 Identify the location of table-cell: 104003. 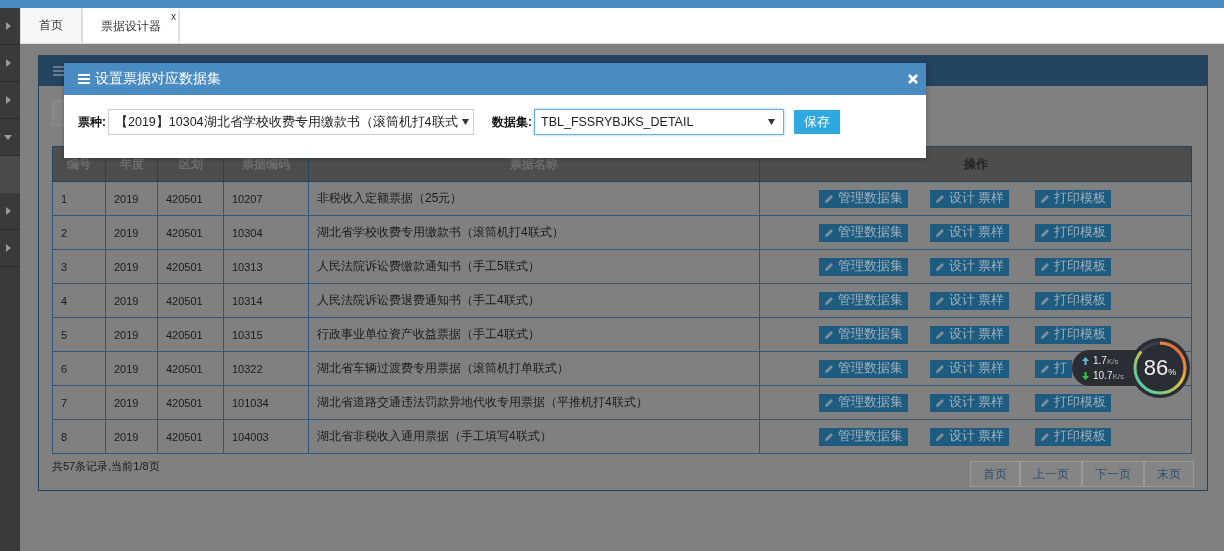
(266, 436).